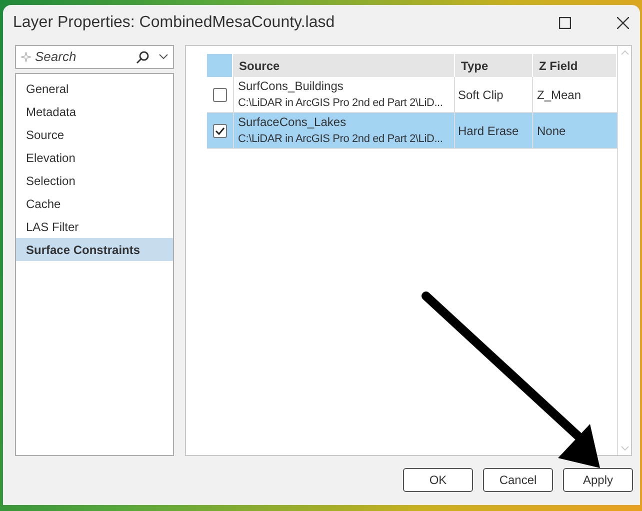 This screenshot has height=511, width=642. What do you see at coordinates (623, 22) in the screenshot?
I see `close-icon` at bounding box center [623, 22].